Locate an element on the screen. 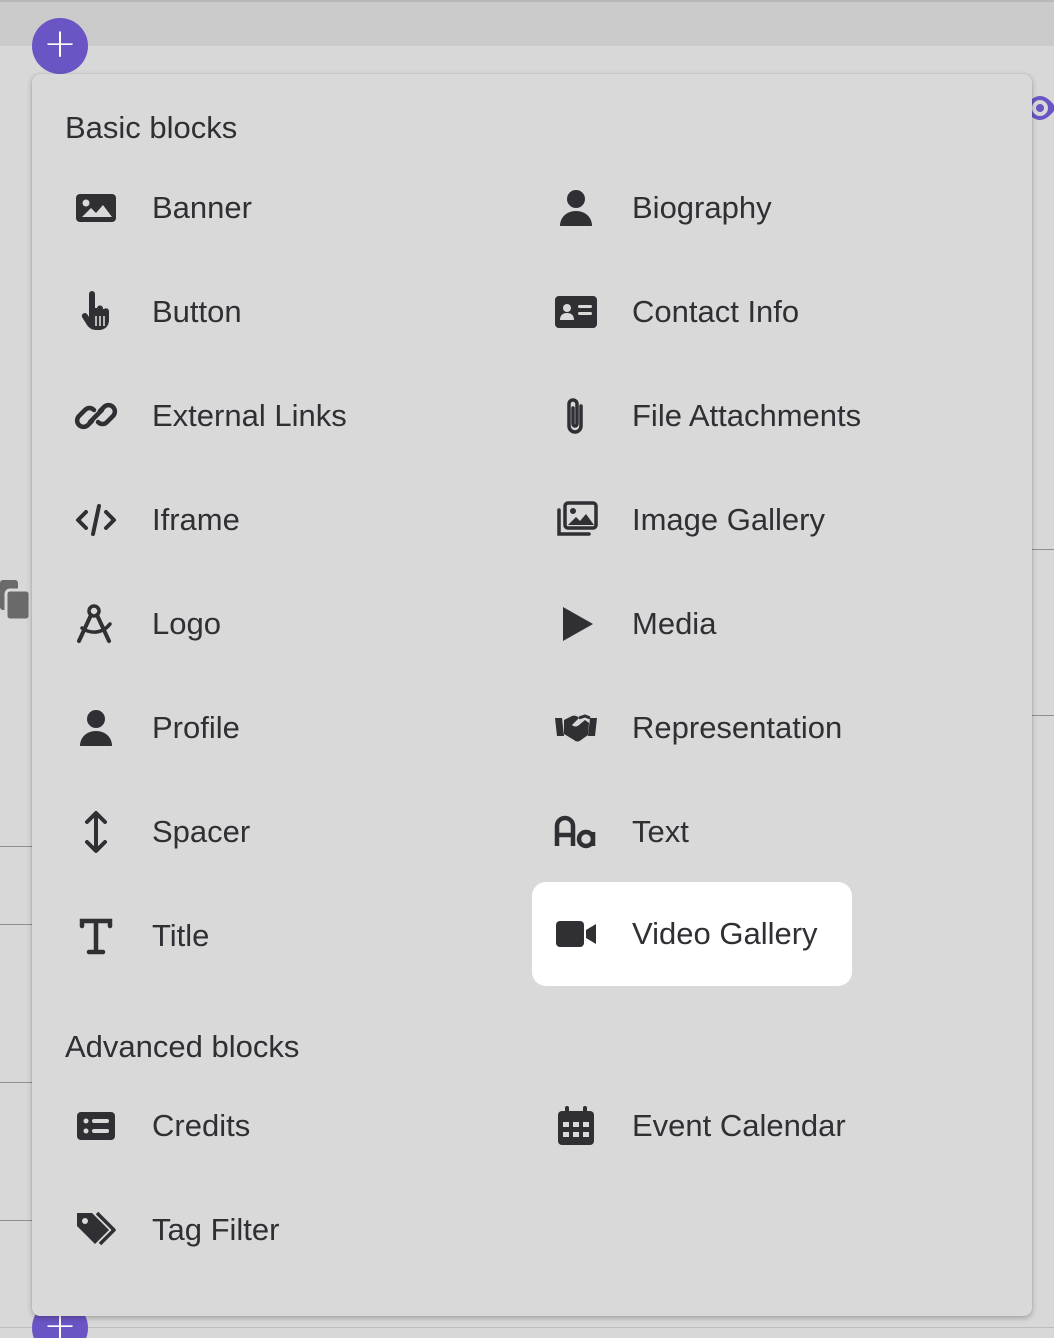 Image resolution: width=1054 pixels, height=1338 pixels. block-option-label: Title is located at coordinates (181, 935).